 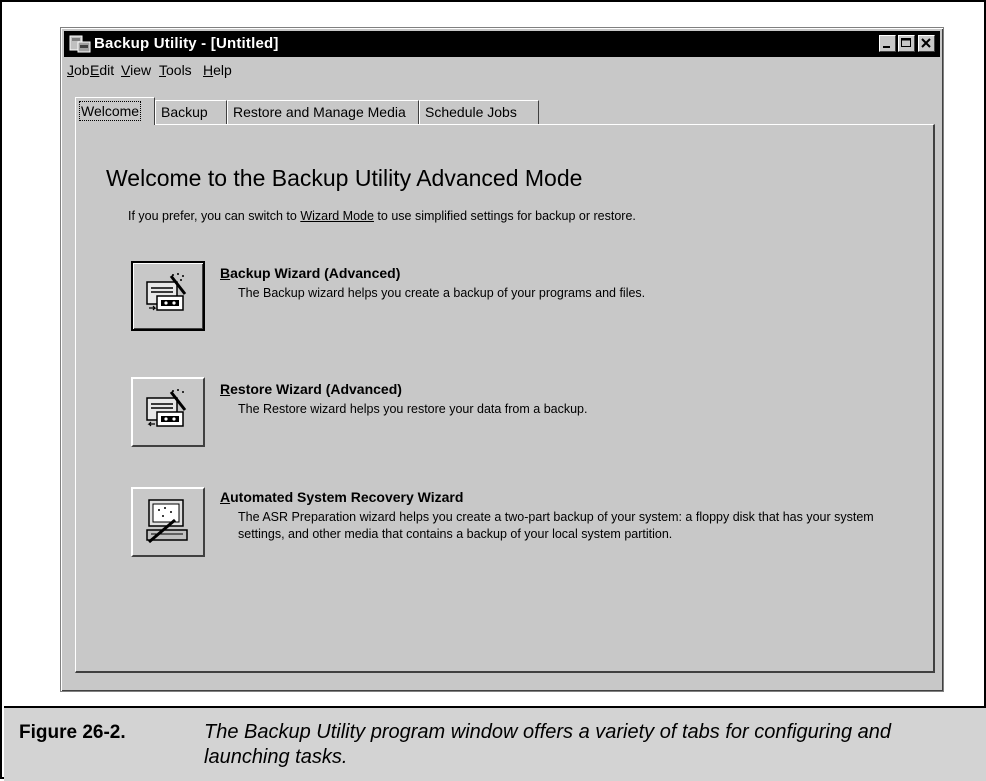 What do you see at coordinates (311, 389) in the screenshot?
I see `restore-wizard-title: Restore Wizard (Advanced)` at bounding box center [311, 389].